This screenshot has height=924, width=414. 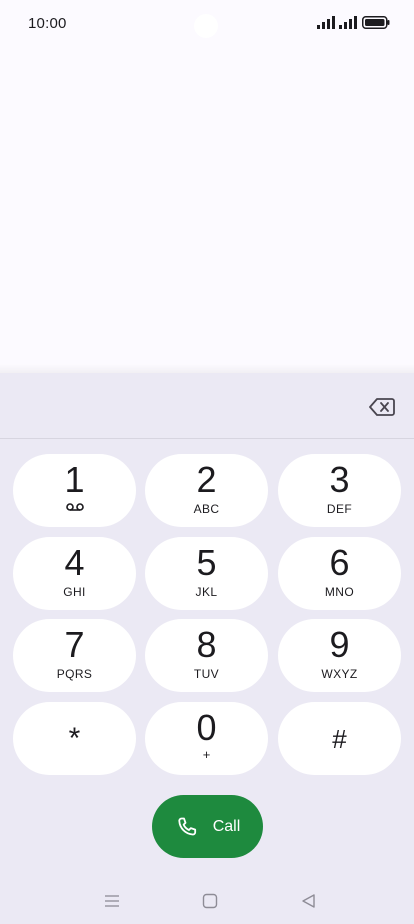 What do you see at coordinates (74, 507) in the screenshot?
I see `voicemail-icon` at bounding box center [74, 507].